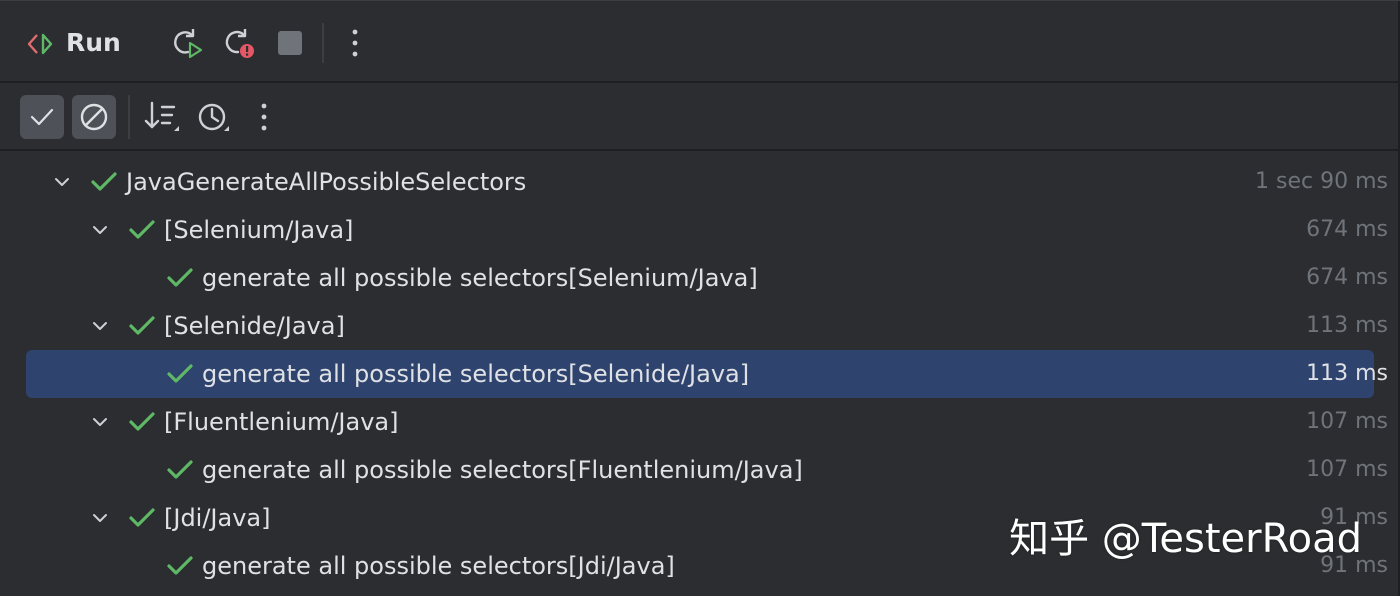 Image resolution: width=1400 pixels, height=596 pixels. Describe the element at coordinates (1321, 181) in the screenshot. I see `test-duration: 1 sec 90 ms` at that location.